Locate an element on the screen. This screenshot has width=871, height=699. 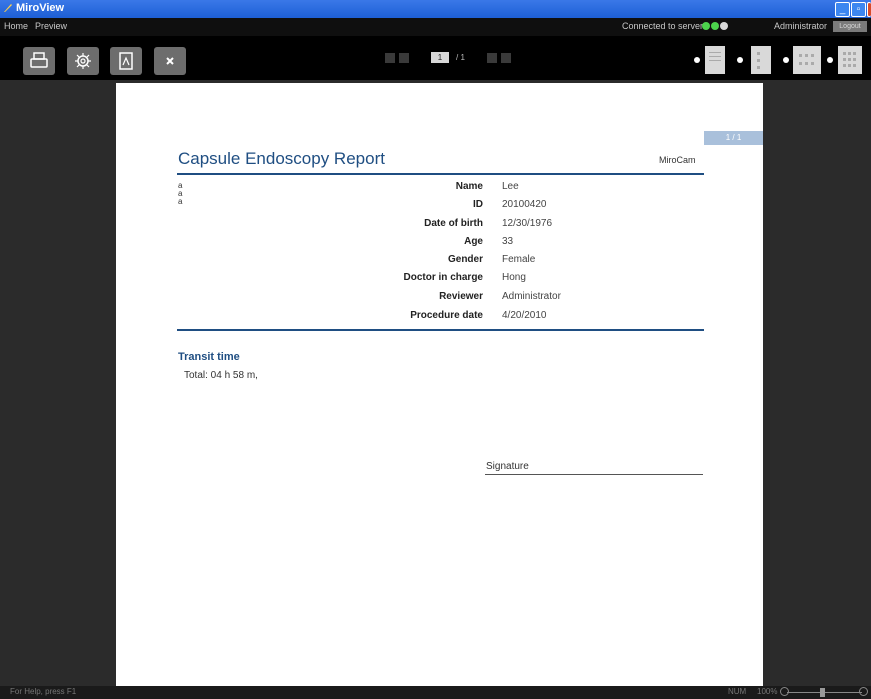
page-indicator: 1 / 1 is located at coordinates (733, 138).